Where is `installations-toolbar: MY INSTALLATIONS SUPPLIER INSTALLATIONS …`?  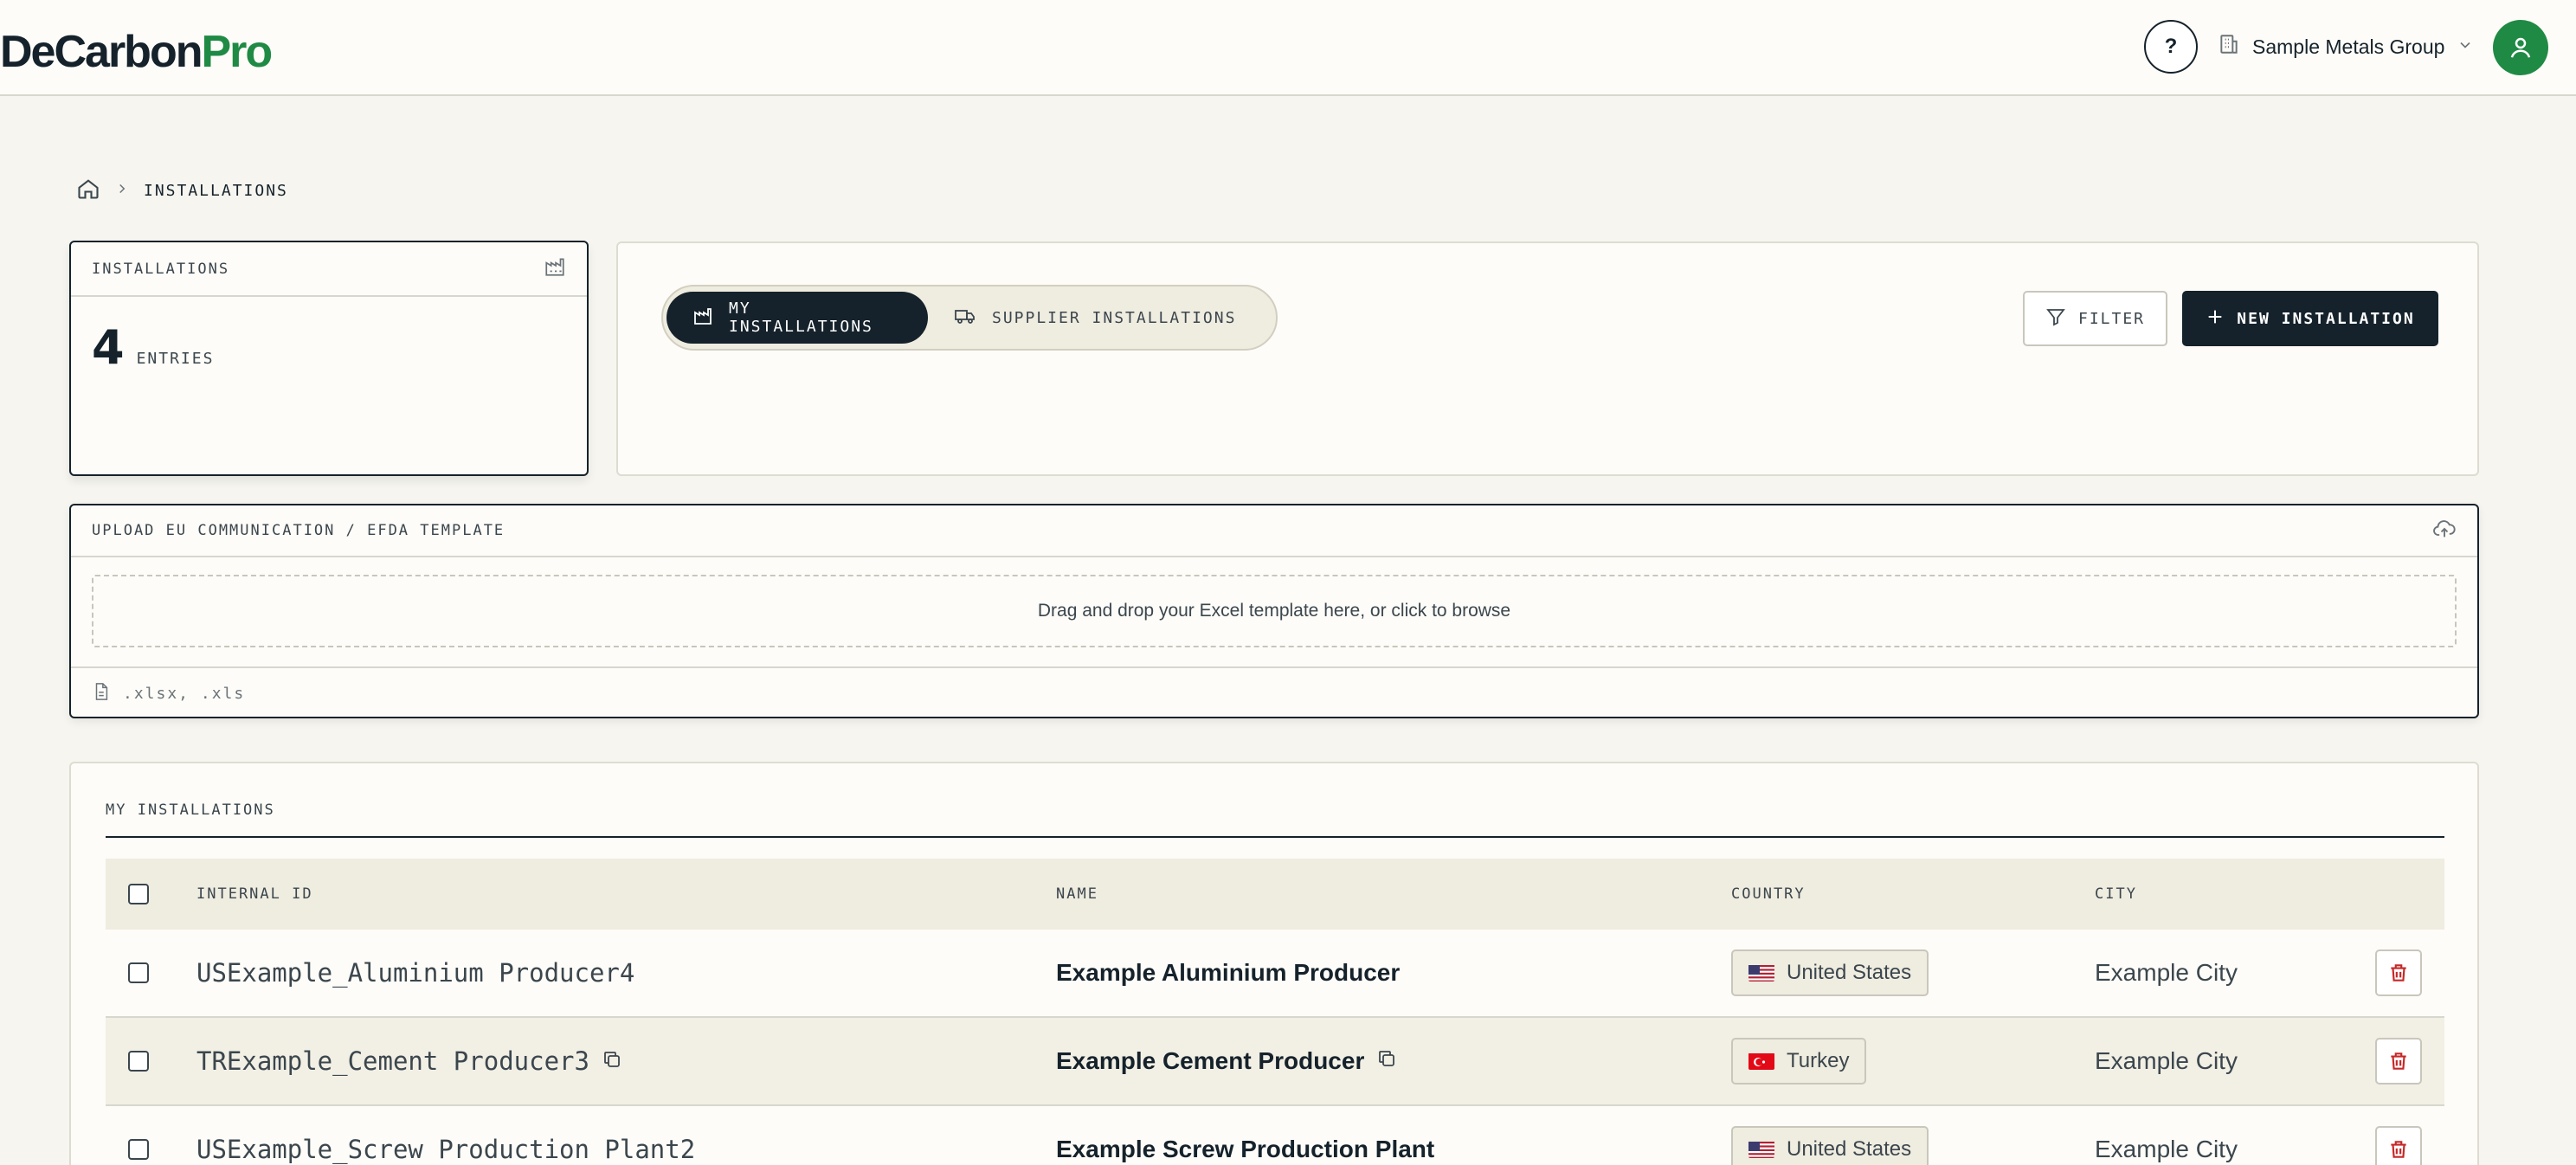
installations-toolbar: MY INSTALLATIONS SUPPLIER INSTALLATIONS … is located at coordinates (1547, 359).